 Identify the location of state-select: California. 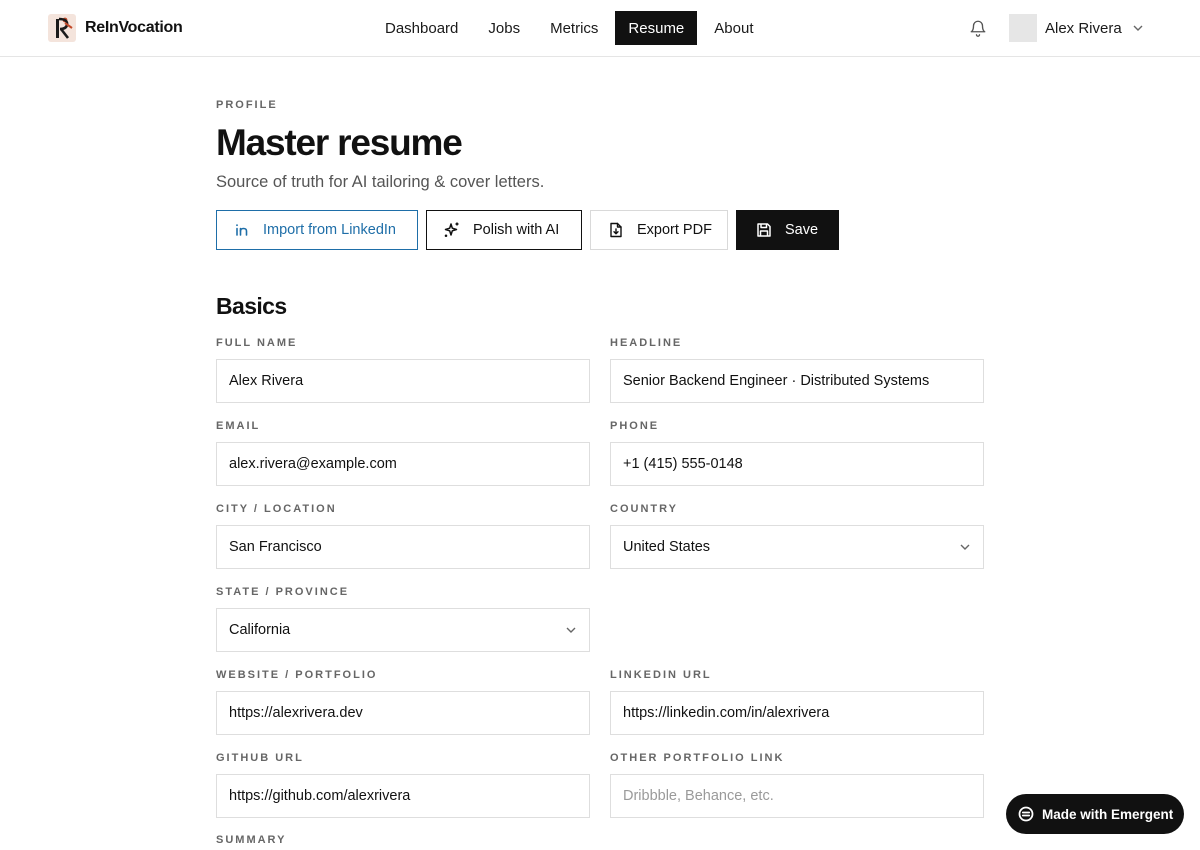
(403, 630).